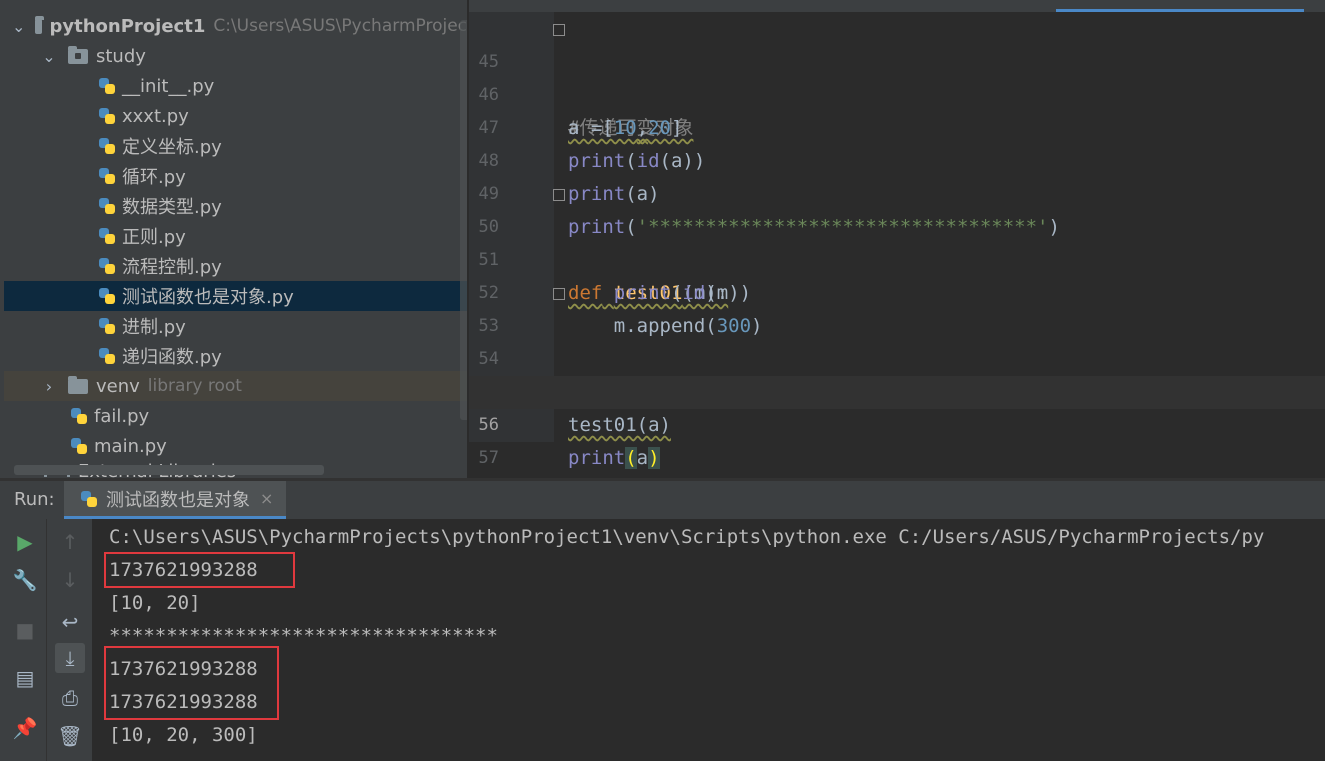  Describe the element at coordinates (208, 297) in the screenshot. I see `file-label: 测试函数也是对象.py` at that location.